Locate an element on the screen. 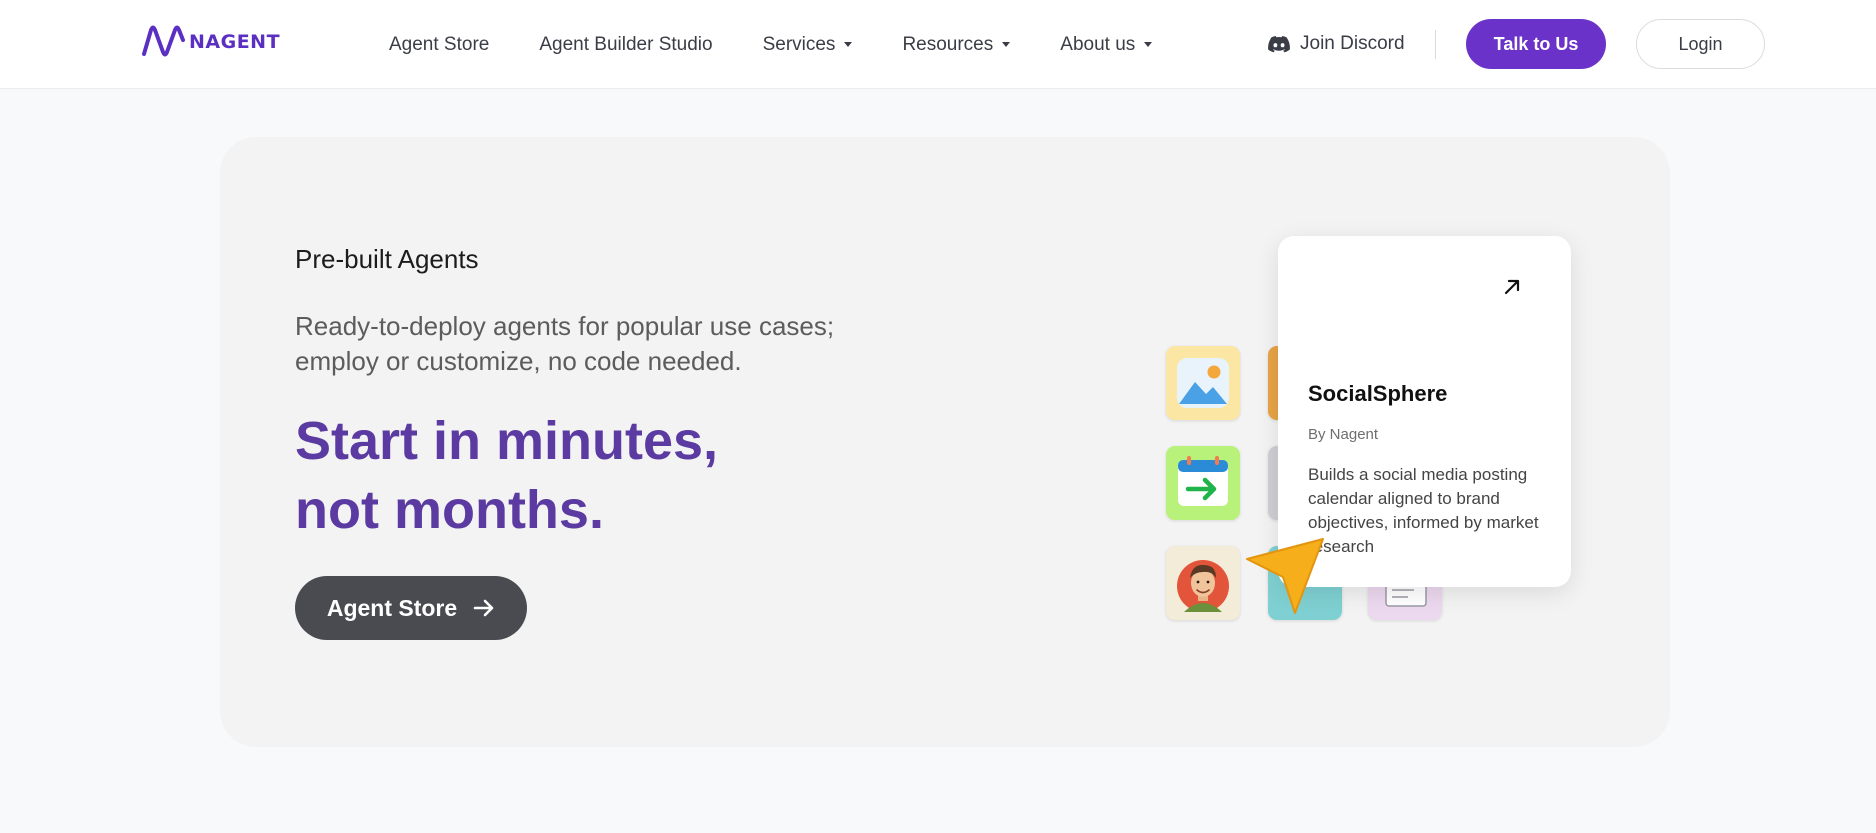 This screenshot has width=1876, height=833. open-external-arrow-icon is located at coordinates (1512, 287).